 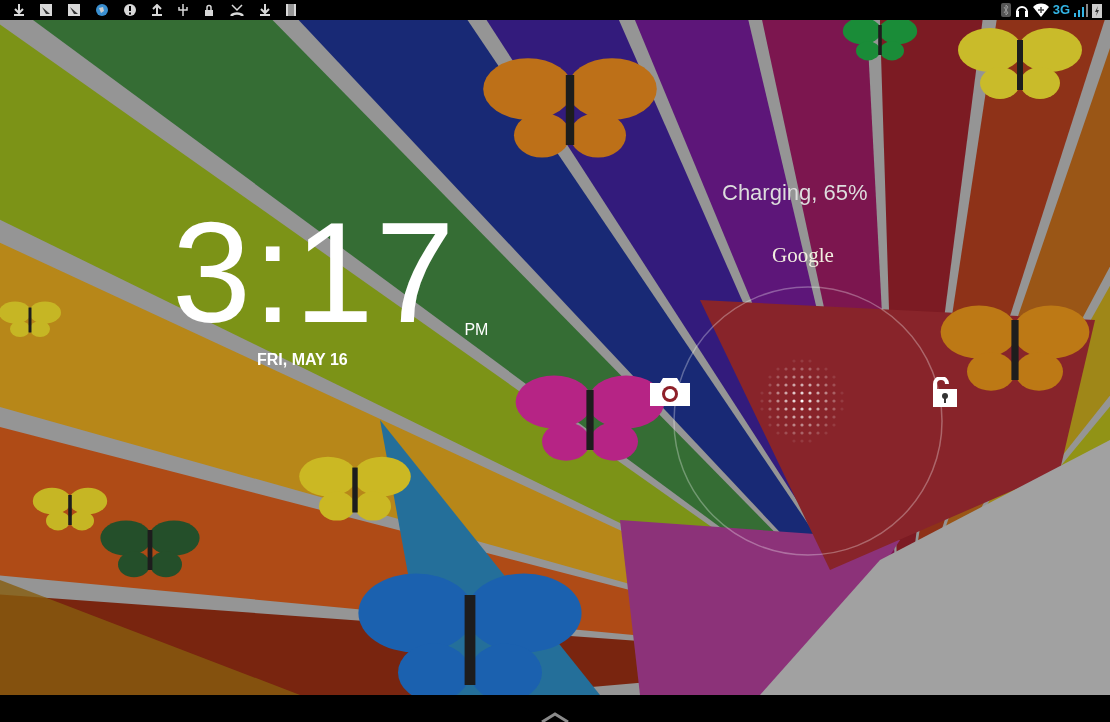 What do you see at coordinates (157, 10) in the screenshot?
I see `upload-icon` at bounding box center [157, 10].